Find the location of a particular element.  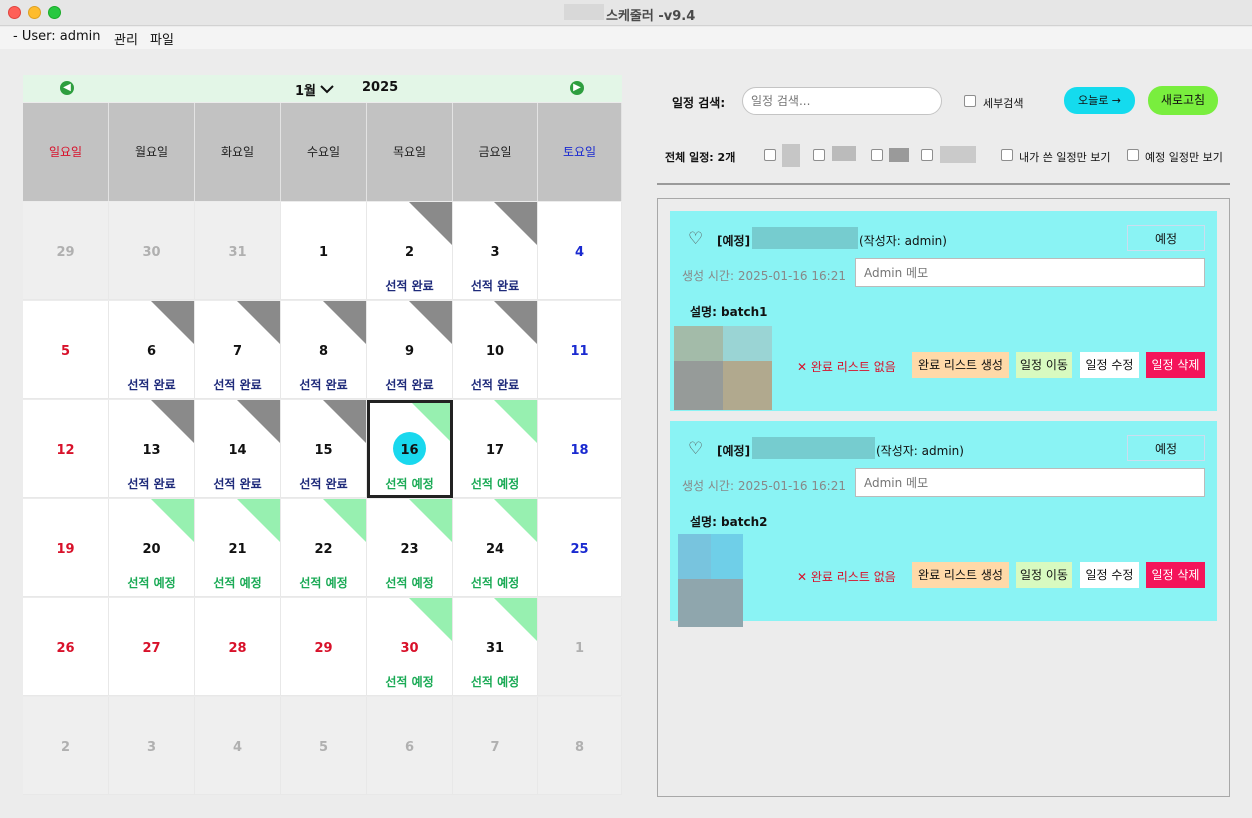

redacted-title-prefix is located at coordinates (584, 12).